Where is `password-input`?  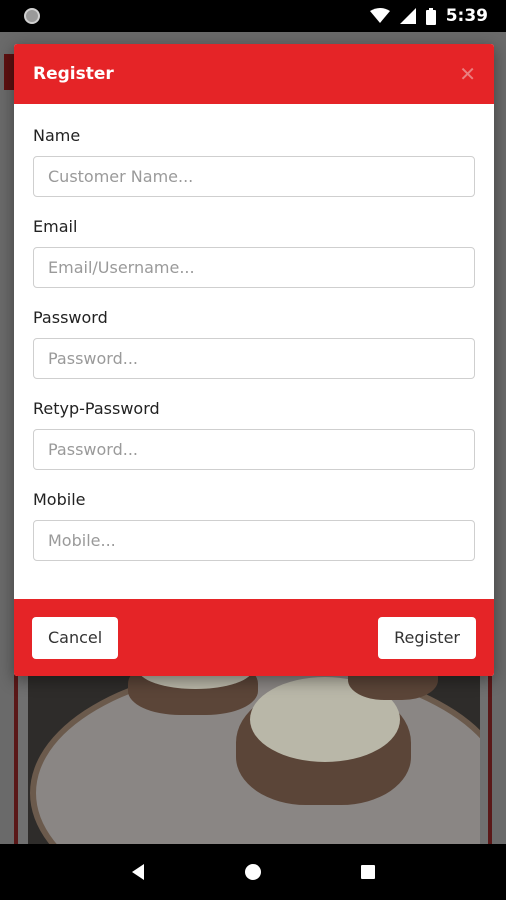 password-input is located at coordinates (254, 358).